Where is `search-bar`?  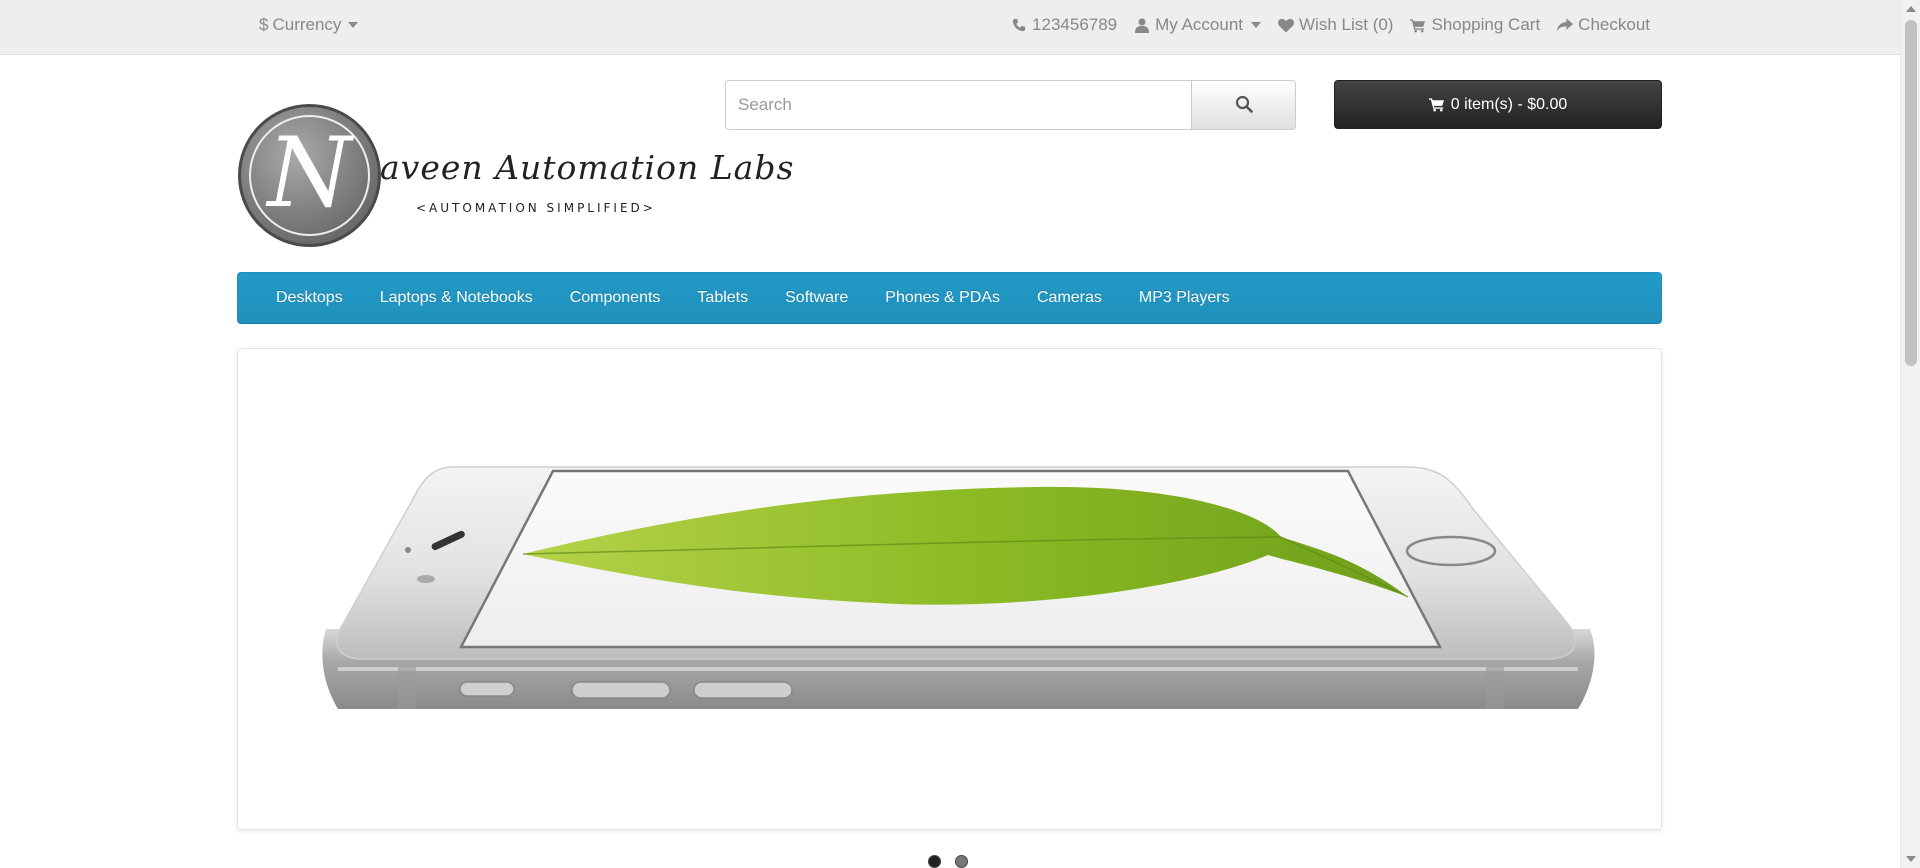
search-bar is located at coordinates (1010, 105).